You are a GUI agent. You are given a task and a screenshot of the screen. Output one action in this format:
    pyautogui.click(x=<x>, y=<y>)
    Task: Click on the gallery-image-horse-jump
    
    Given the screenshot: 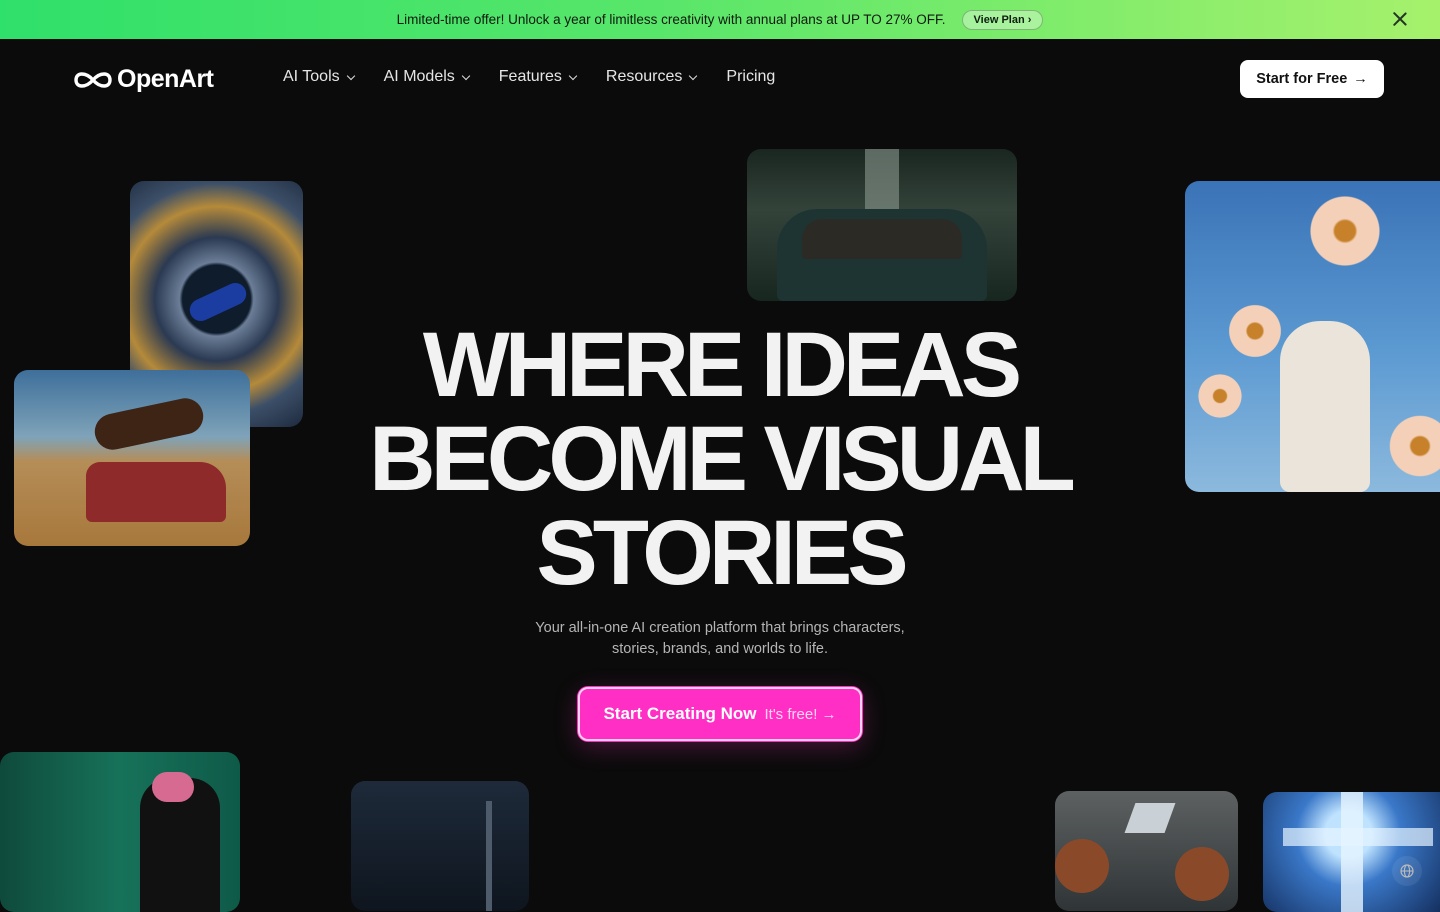 What is the action you would take?
    pyautogui.click(x=132, y=458)
    